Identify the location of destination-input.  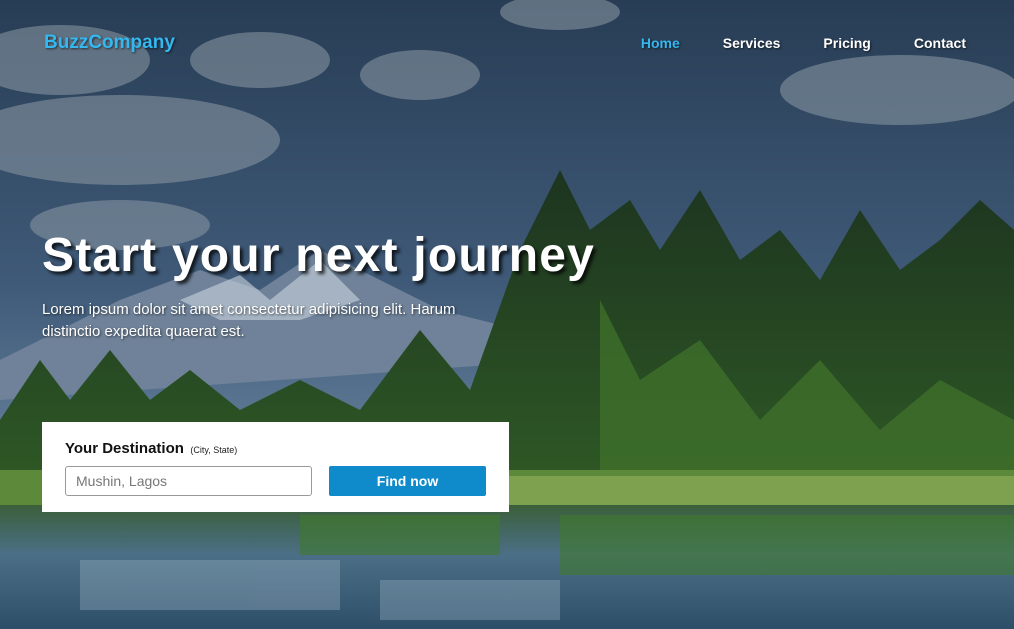
(188, 481).